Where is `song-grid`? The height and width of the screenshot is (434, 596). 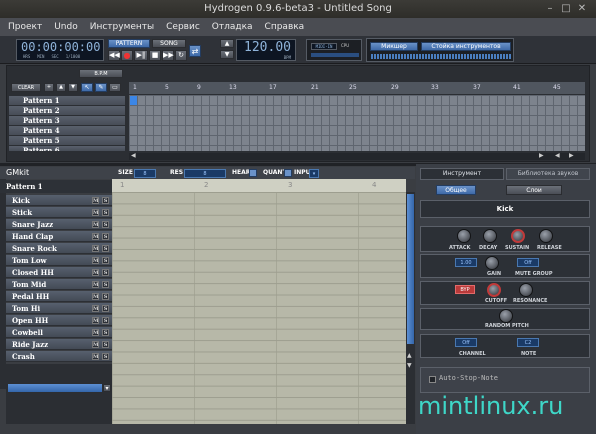
song-grid is located at coordinates (357, 123).